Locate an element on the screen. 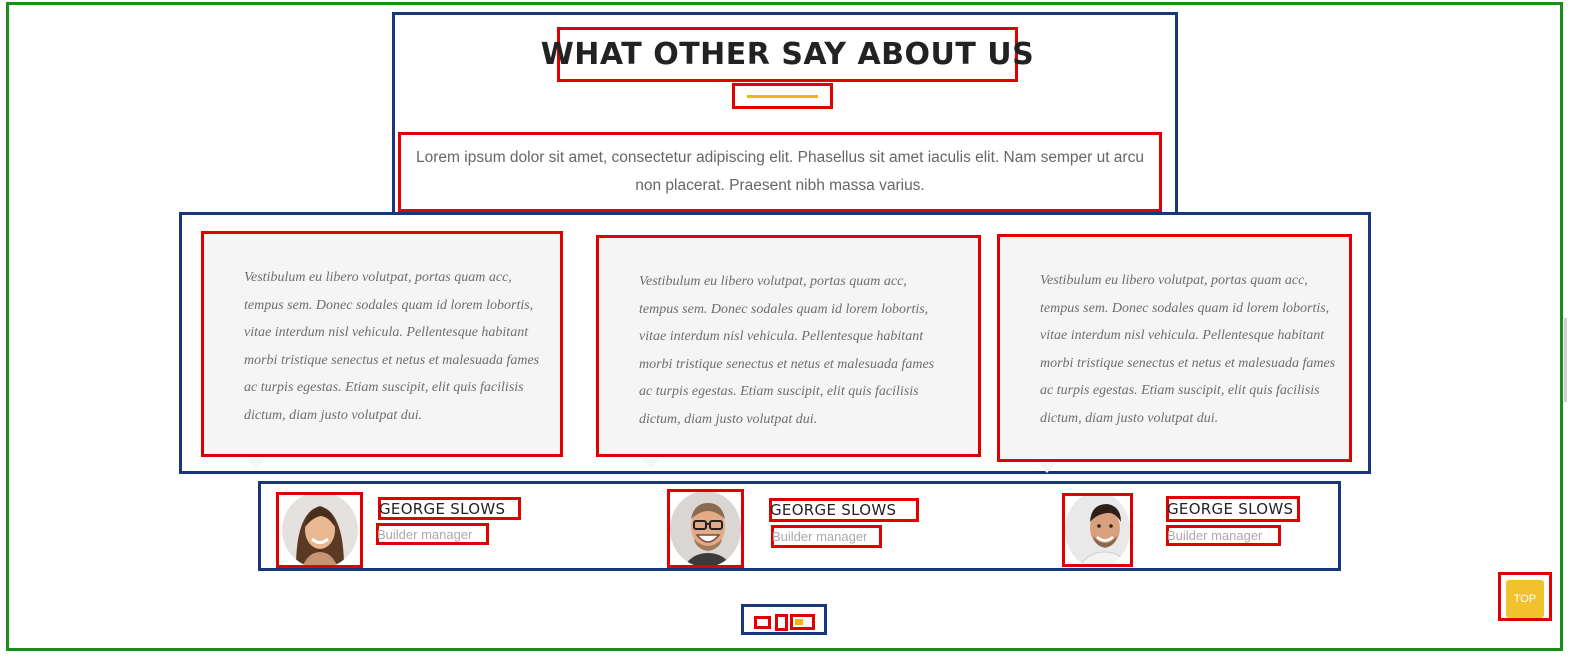  scroll-top-box: TOP is located at coordinates (1525, 596).